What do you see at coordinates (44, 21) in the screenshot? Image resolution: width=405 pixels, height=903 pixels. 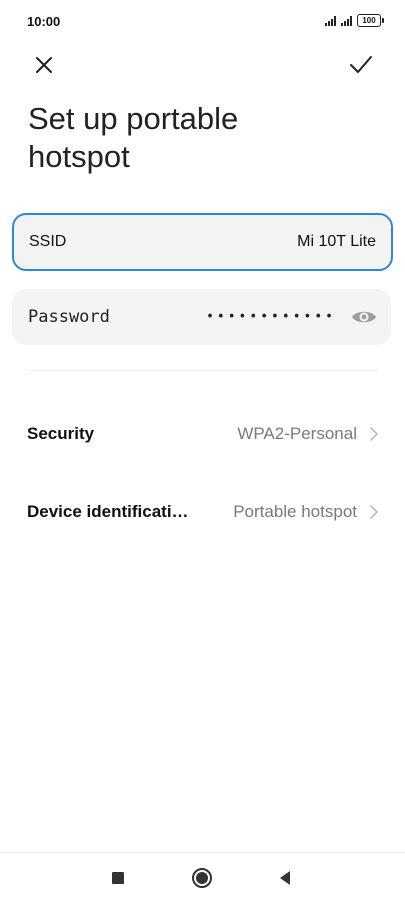 I see `status-time: 10:00` at bounding box center [44, 21].